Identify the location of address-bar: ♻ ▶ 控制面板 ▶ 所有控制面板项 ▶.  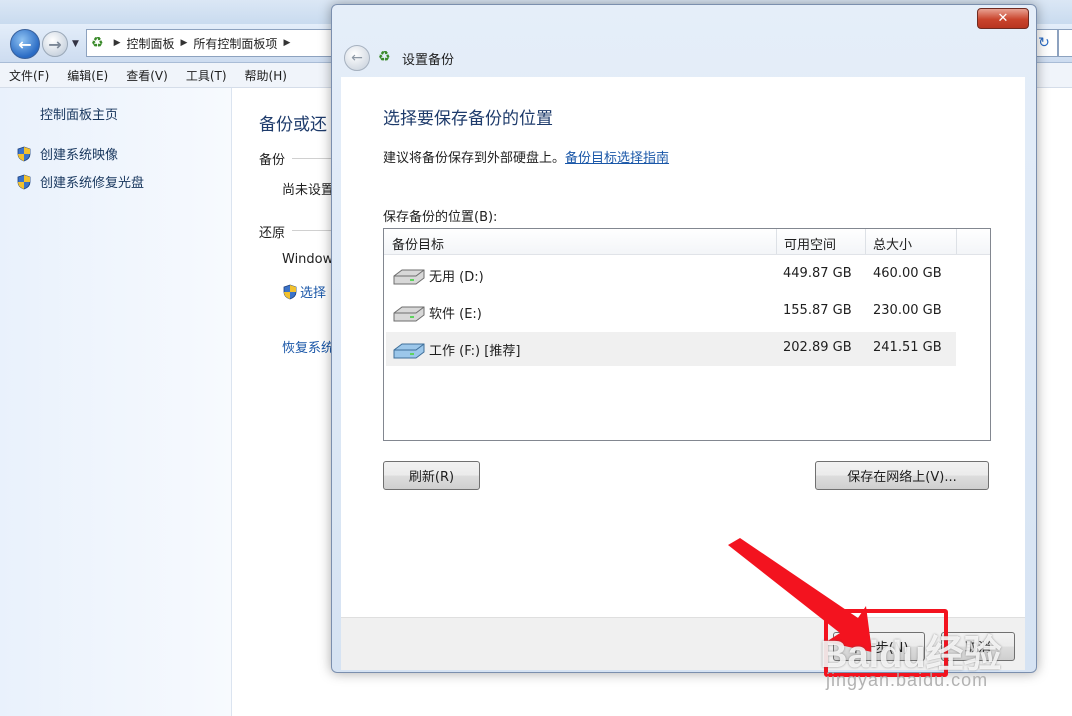
(212, 43).